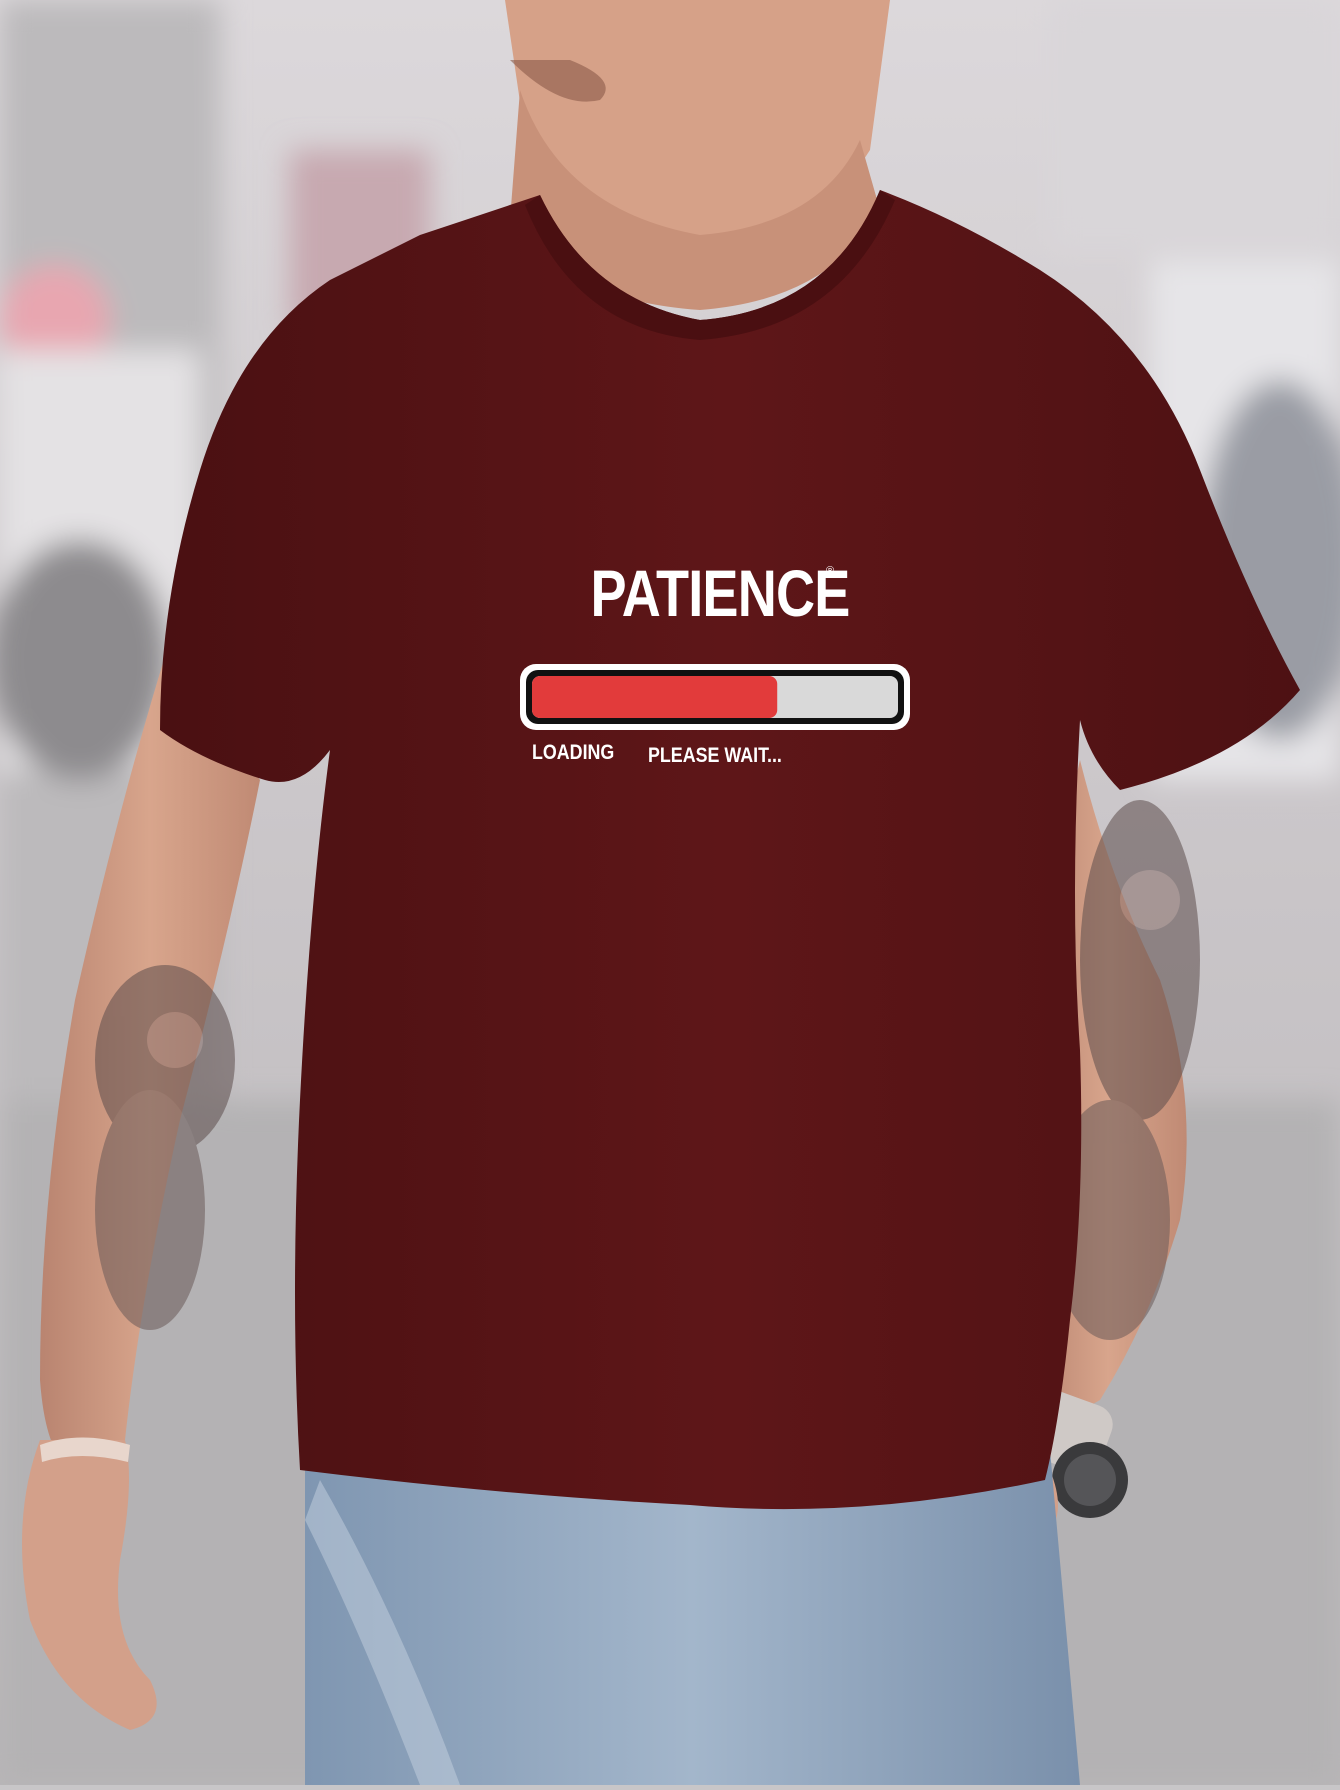 The image size is (1340, 1790). I want to click on loading-bar, so click(715, 697).